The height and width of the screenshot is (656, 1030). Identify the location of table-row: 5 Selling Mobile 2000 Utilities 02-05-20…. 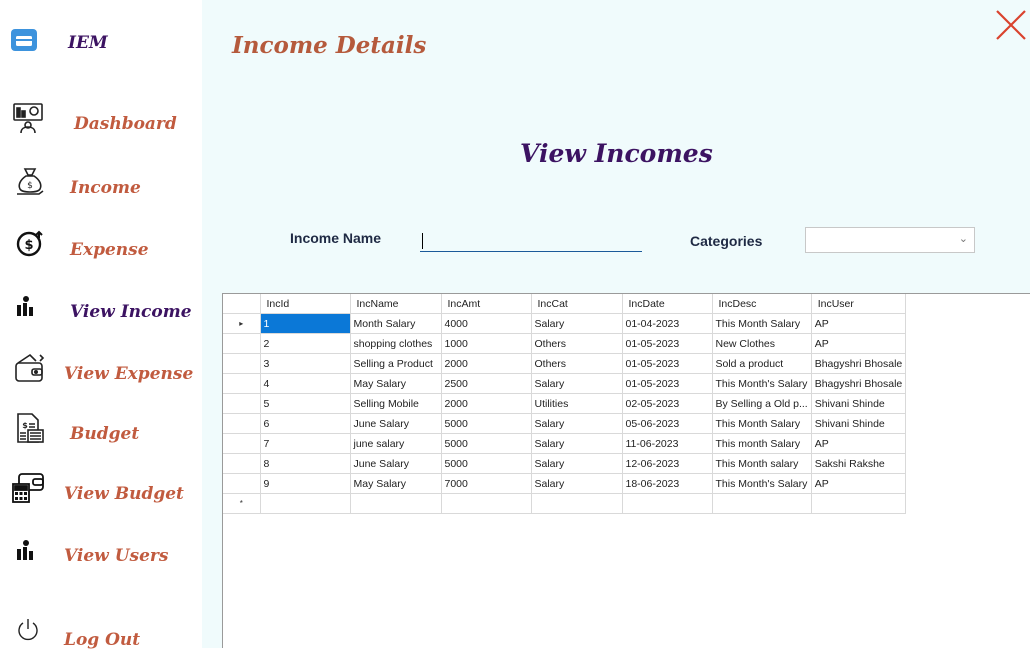
(565, 403).